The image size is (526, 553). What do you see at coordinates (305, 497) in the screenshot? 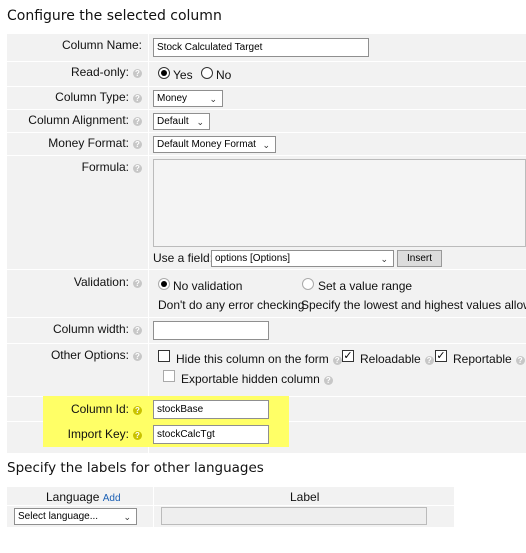
I see `label-header: Label` at bounding box center [305, 497].